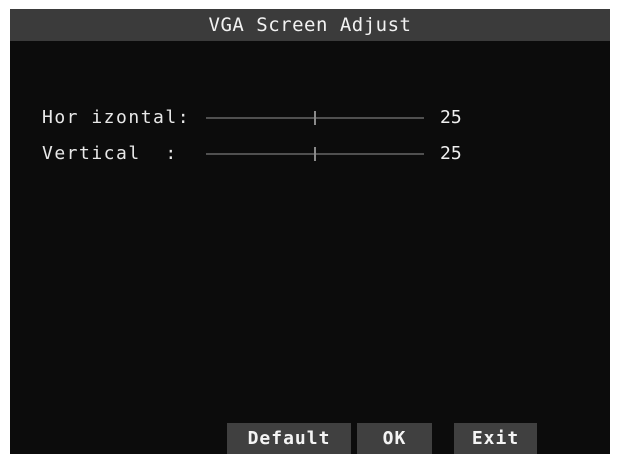 The image size is (617, 457). I want to click on default-button: Default, so click(289, 438).